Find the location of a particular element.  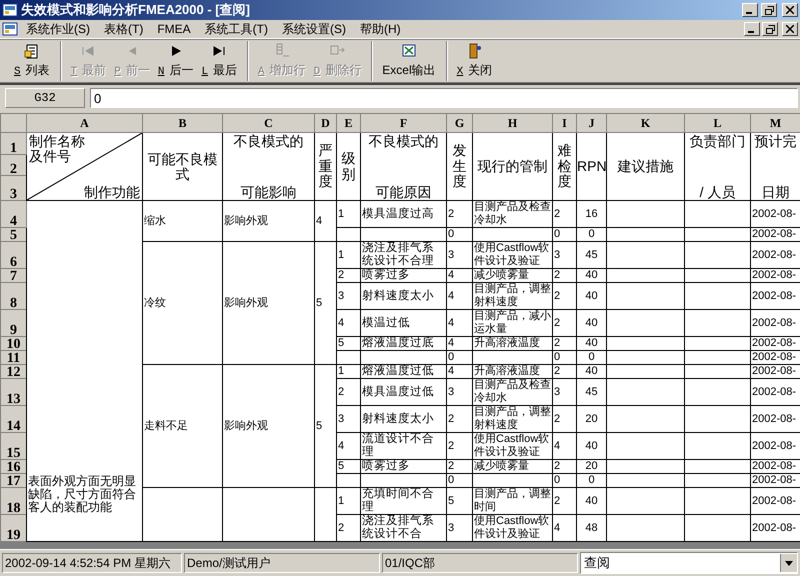

toolbar-button: L 最后 is located at coordinates (219, 61).